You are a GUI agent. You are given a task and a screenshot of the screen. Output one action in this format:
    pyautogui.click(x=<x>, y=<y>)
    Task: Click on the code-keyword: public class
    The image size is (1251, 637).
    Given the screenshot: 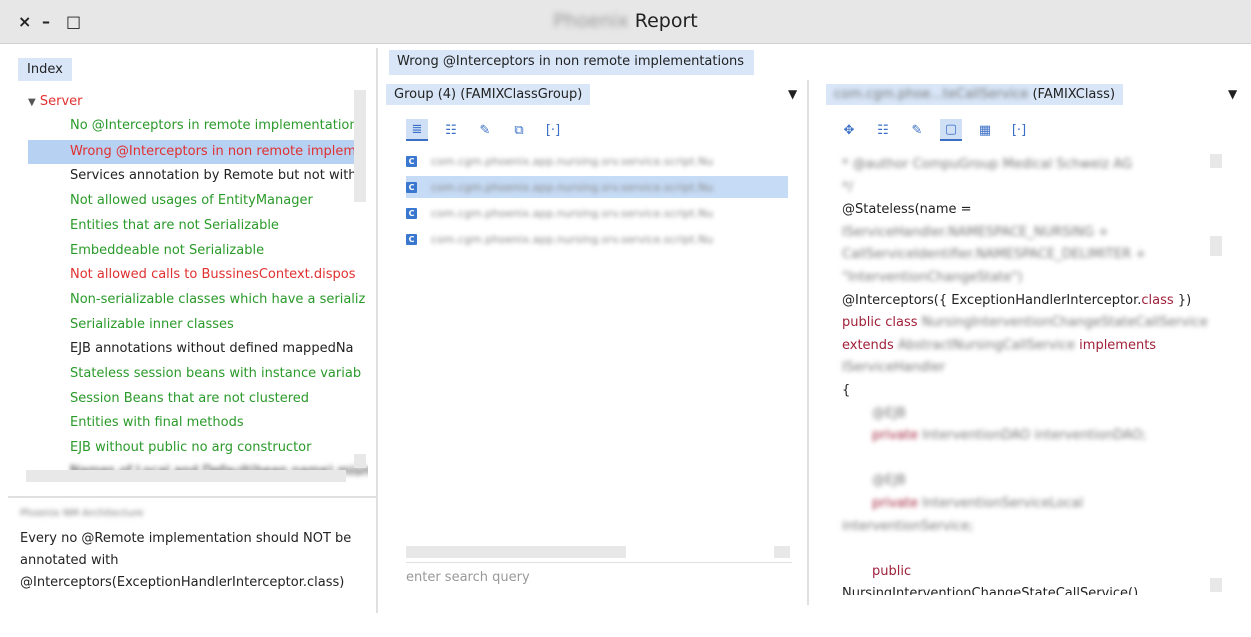 What is the action you would take?
    pyautogui.click(x=880, y=323)
    